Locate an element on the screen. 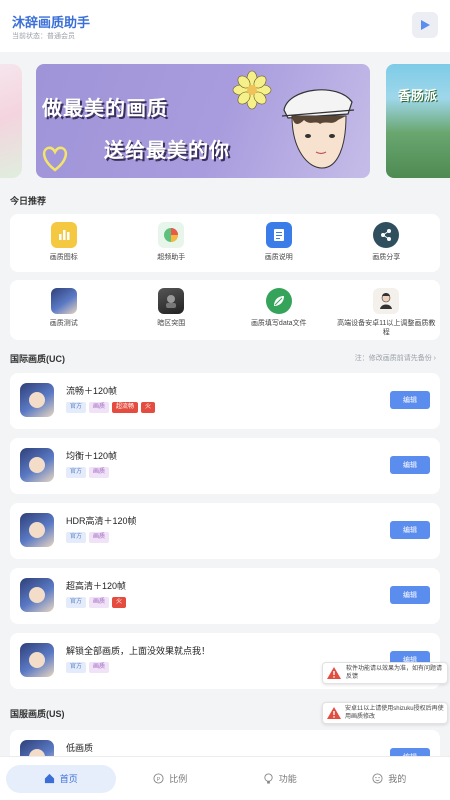  recommend-item: 画质填写data文件 is located at coordinates (279, 310).